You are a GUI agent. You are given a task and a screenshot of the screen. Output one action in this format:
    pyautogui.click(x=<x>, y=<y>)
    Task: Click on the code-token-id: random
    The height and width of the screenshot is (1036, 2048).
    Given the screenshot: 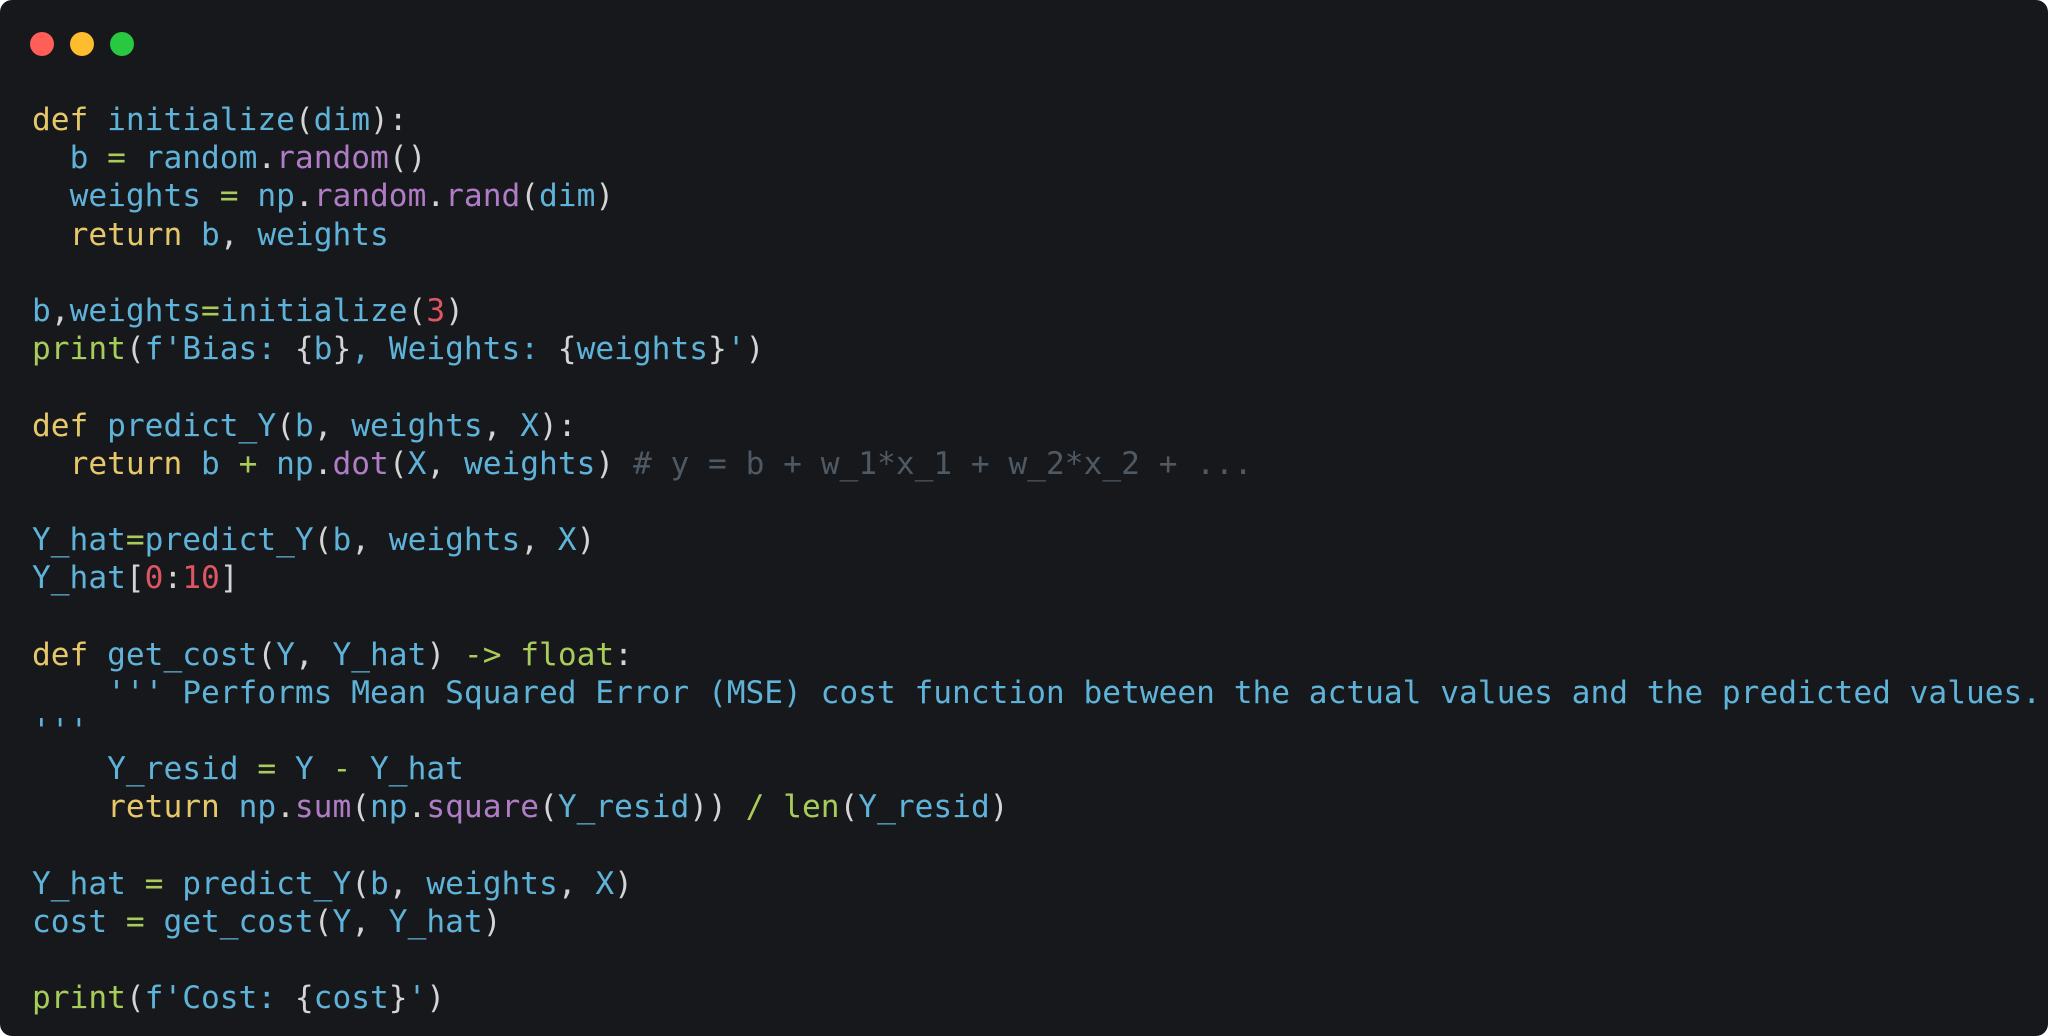 What is the action you would take?
    pyautogui.click(x=201, y=158)
    